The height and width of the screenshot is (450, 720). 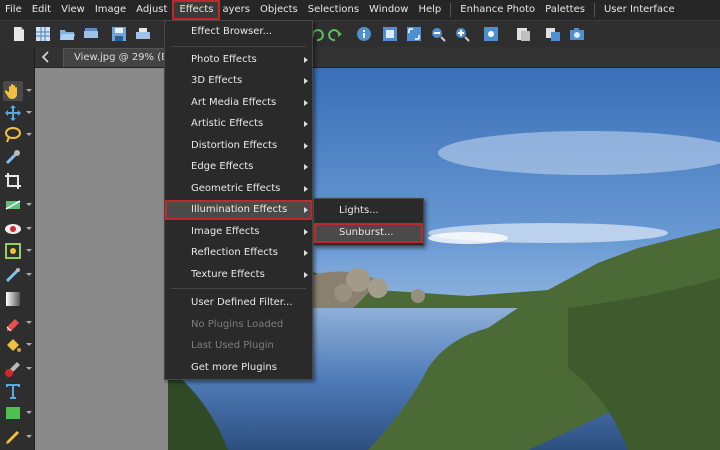 I want to click on rectangle-shape-icon, so click(x=17, y=413).